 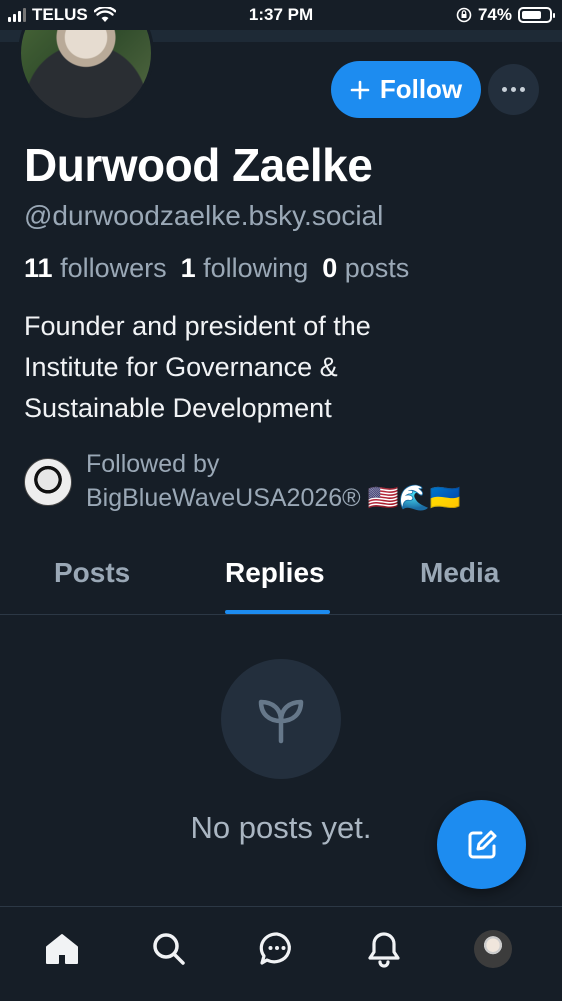 What do you see at coordinates (504, 89) in the screenshot?
I see `ellipsis-icon` at bounding box center [504, 89].